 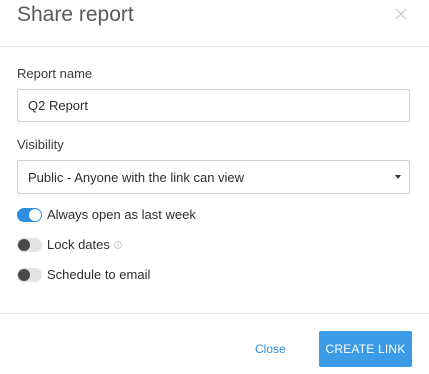 What do you see at coordinates (270, 349) in the screenshot?
I see `close-button: Close` at bounding box center [270, 349].